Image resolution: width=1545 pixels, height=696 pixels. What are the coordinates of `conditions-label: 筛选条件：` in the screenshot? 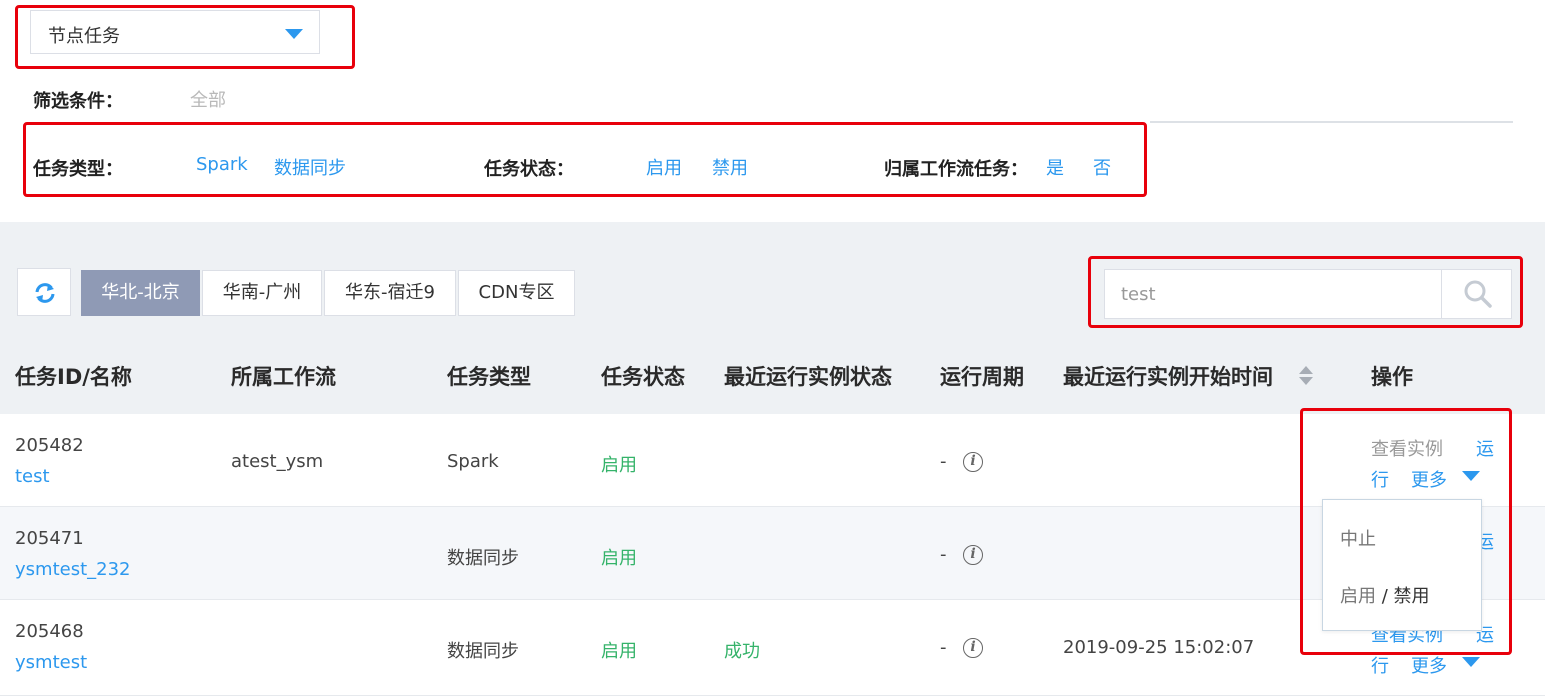 It's located at (78, 101).